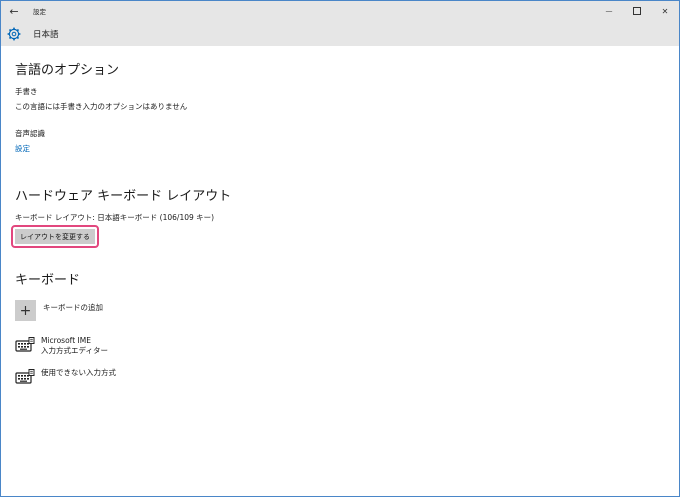  I want to click on maximize-button, so click(637, 11).